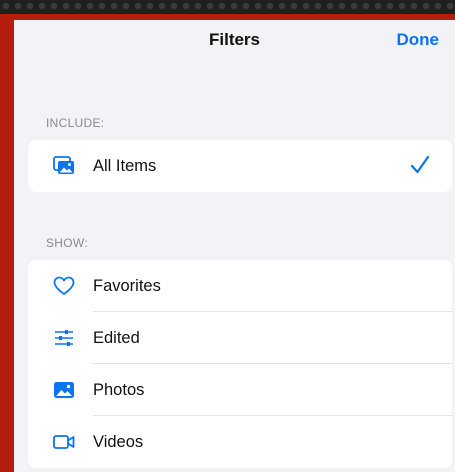 The height and width of the screenshot is (472, 455). I want to click on sliders-icon, so click(64, 338).